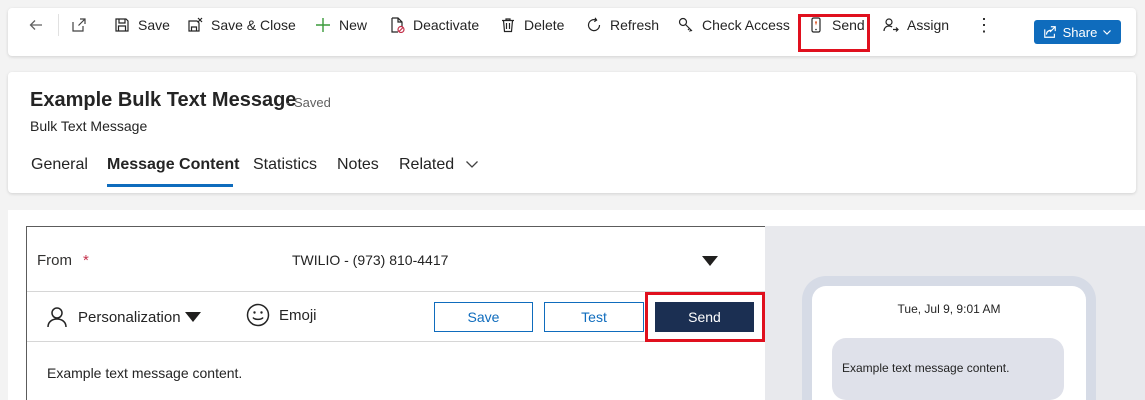 Image resolution: width=1145 pixels, height=400 pixels. Describe the element at coordinates (258, 315) in the screenshot. I see `smiley-icon` at that location.